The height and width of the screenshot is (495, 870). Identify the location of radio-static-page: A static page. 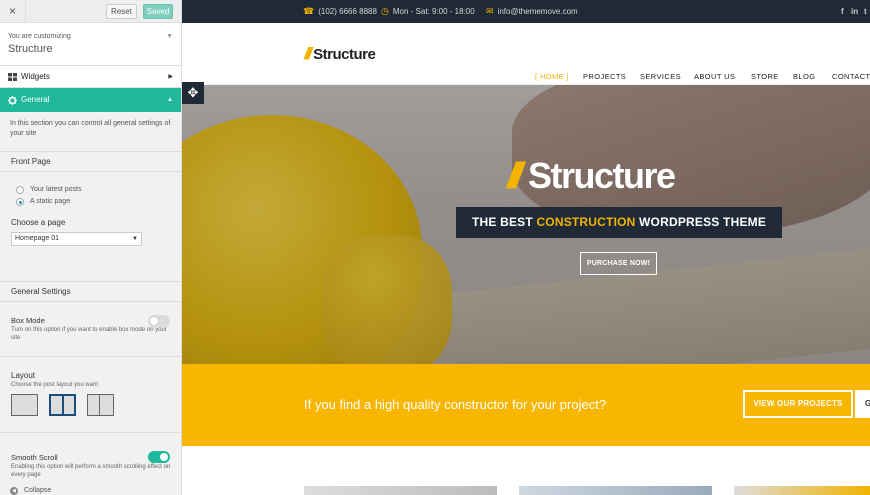
(96, 202).